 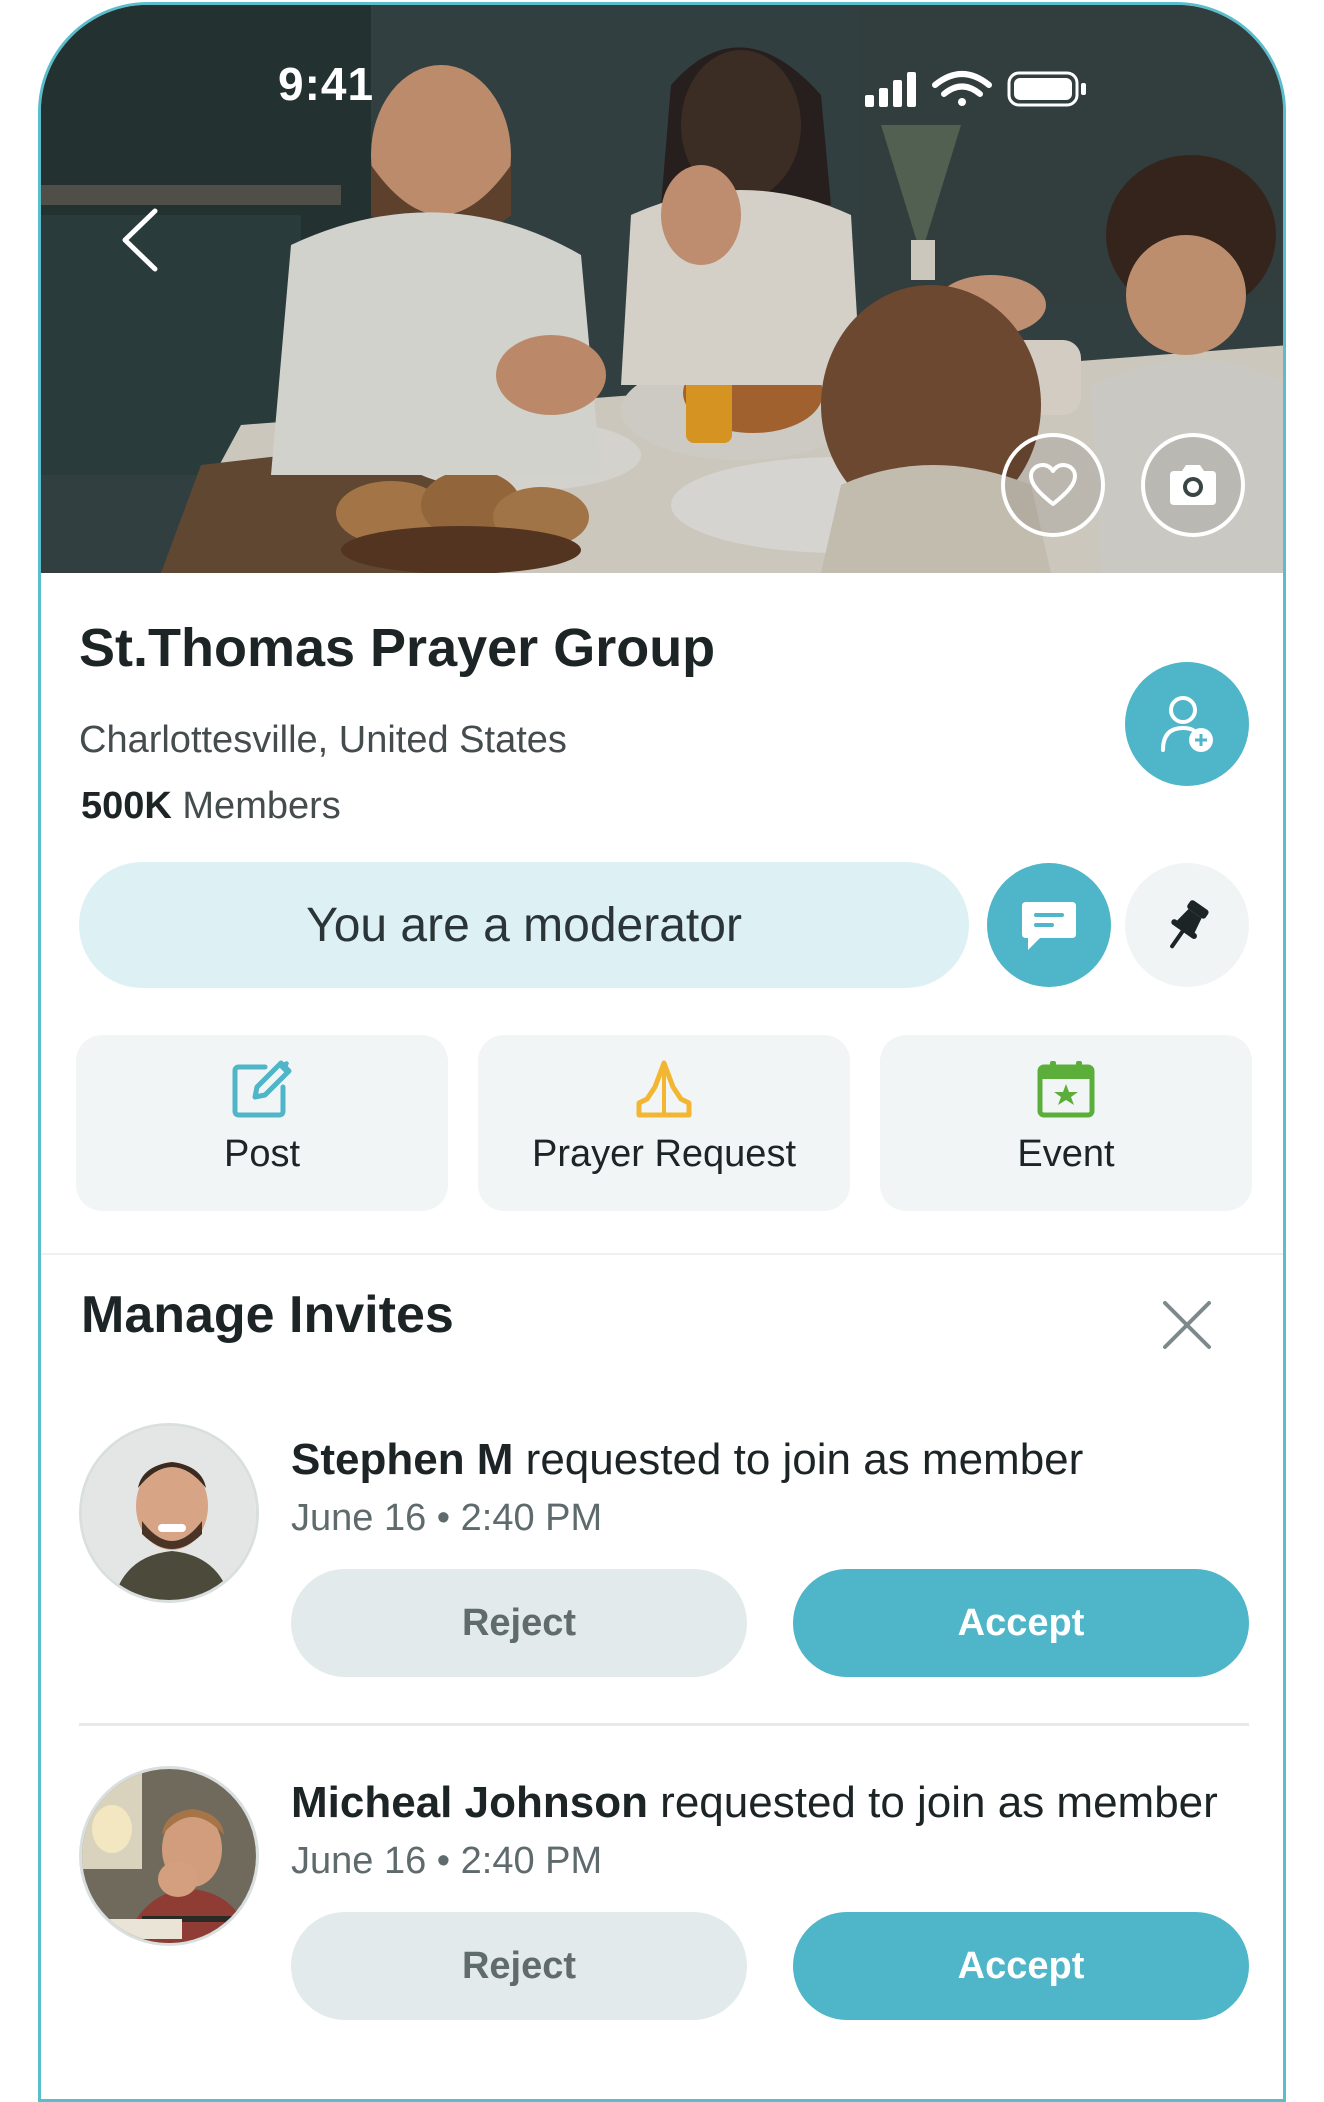 What do you see at coordinates (1066, 1123) in the screenshot?
I see `event-action-card: Event` at bounding box center [1066, 1123].